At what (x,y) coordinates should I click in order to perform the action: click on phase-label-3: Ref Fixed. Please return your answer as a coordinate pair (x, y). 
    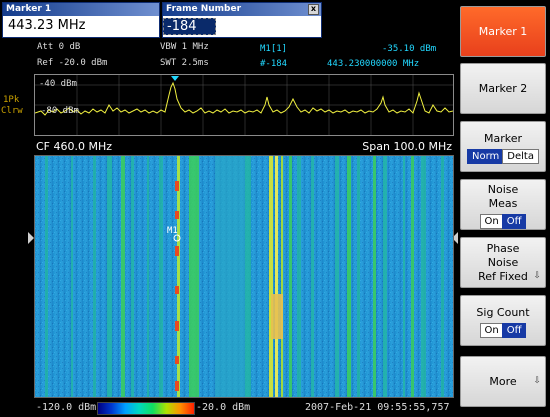
    Looking at the image, I should click on (503, 276).